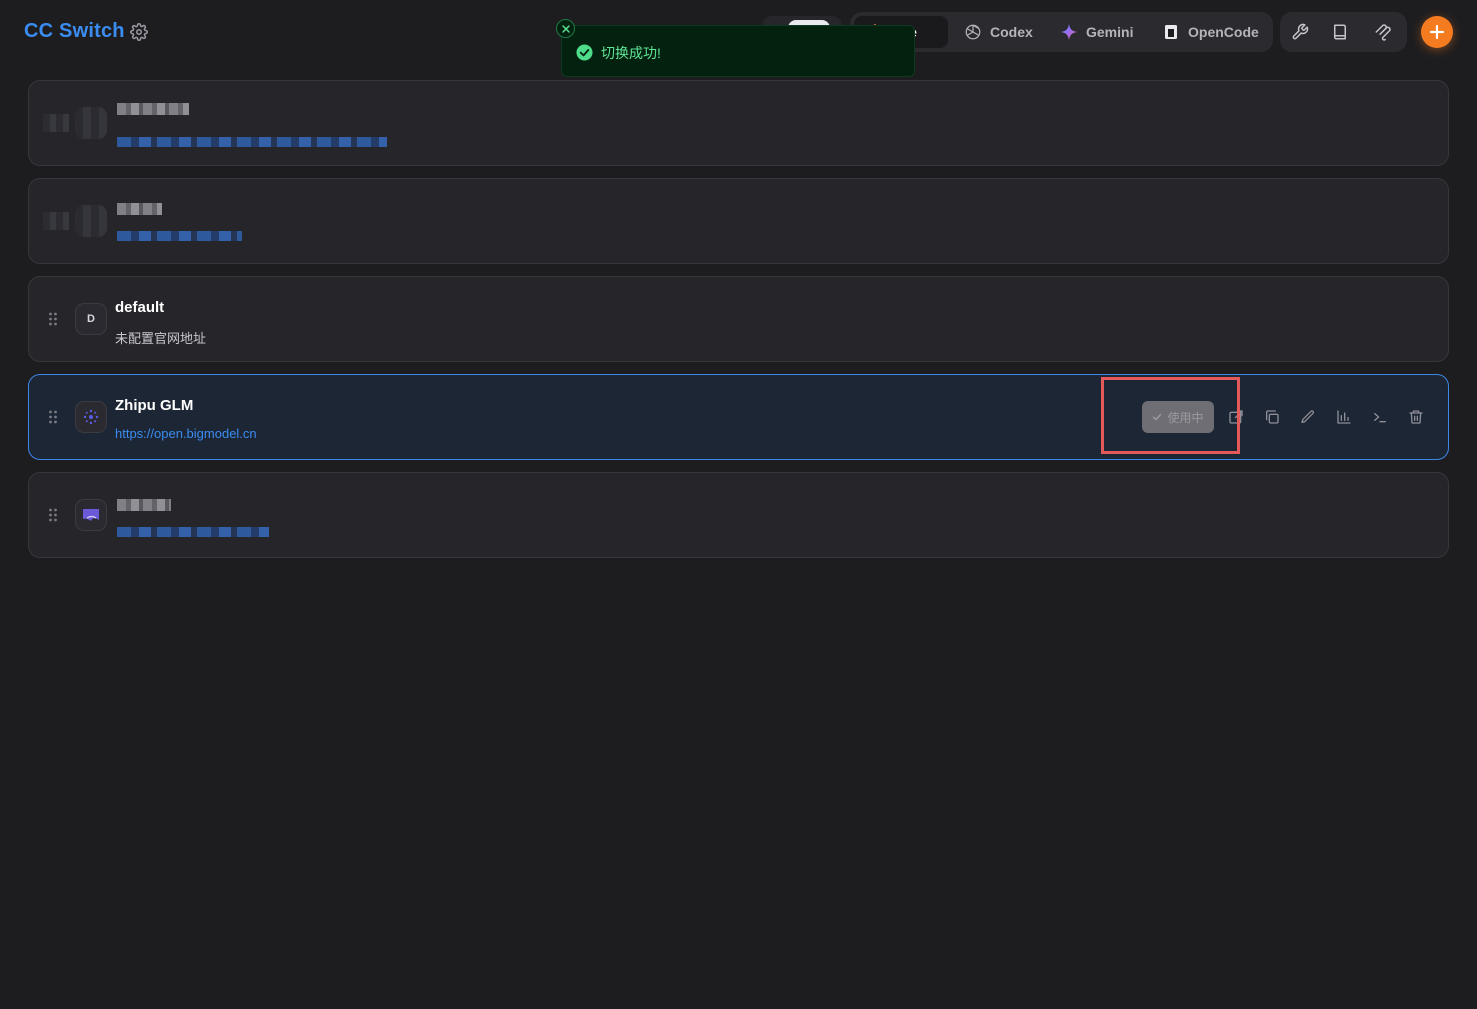  I want to click on trash-icon, so click(1416, 417).